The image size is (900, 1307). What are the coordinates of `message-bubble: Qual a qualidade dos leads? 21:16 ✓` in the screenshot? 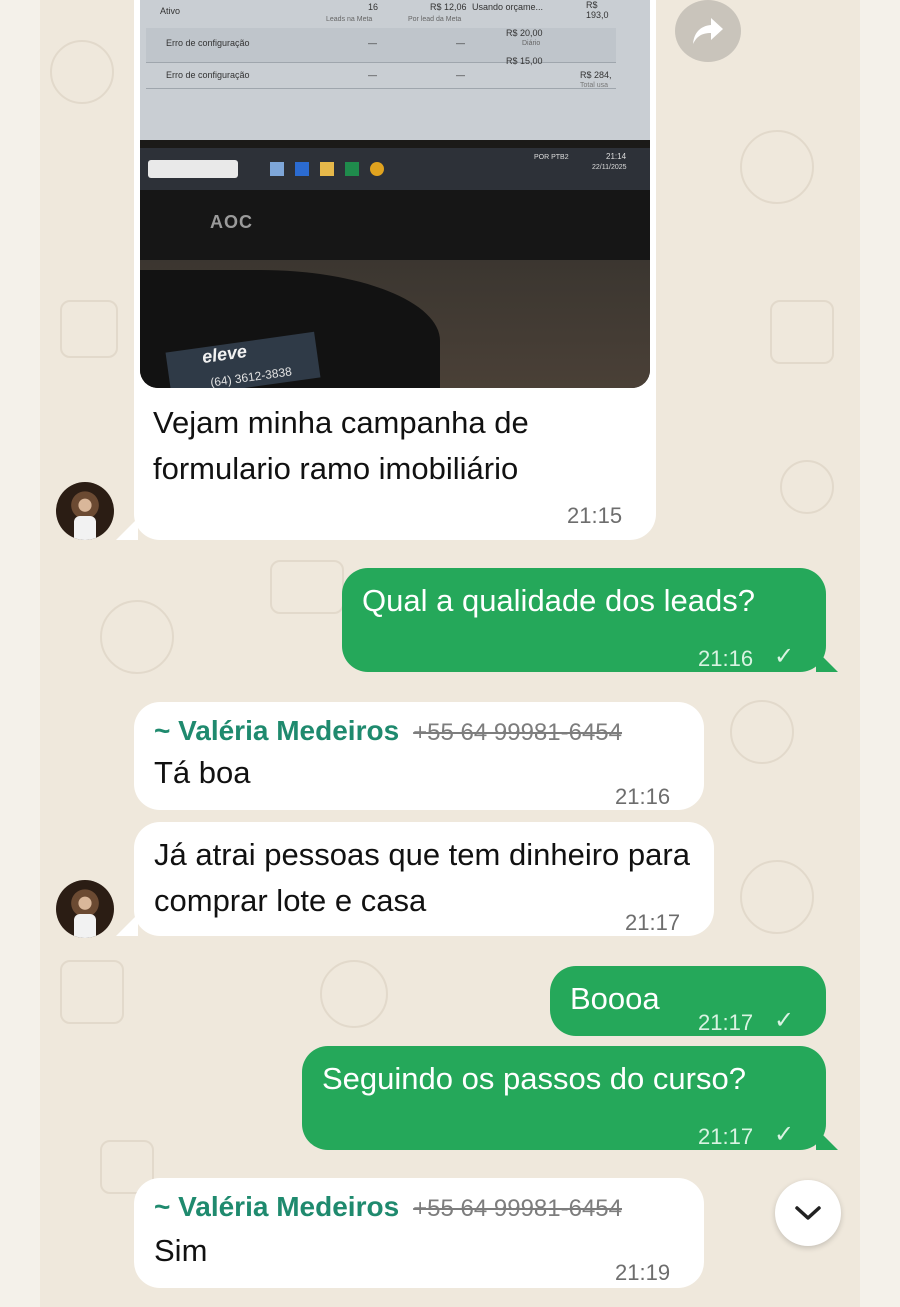 It's located at (584, 620).